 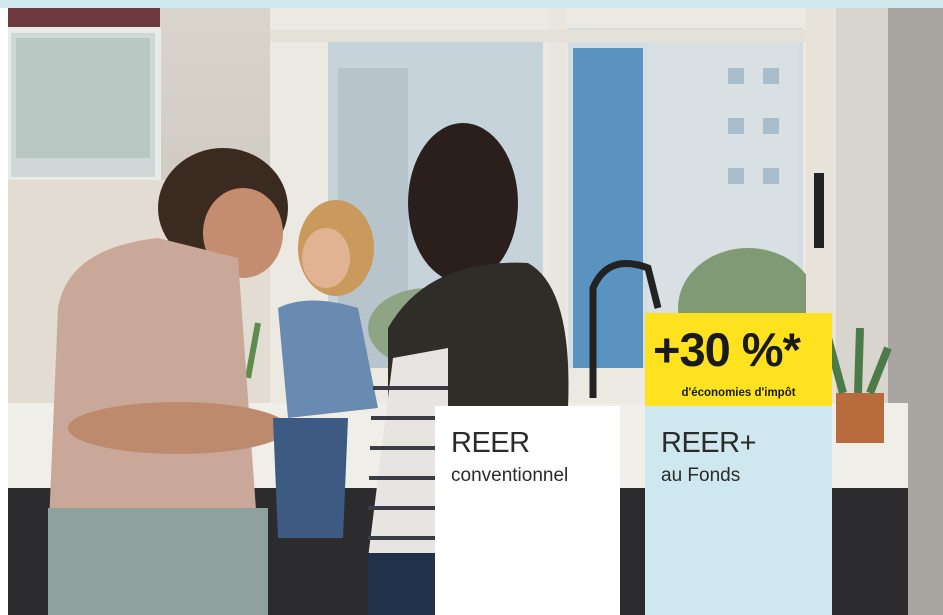 What do you see at coordinates (490, 443) in the screenshot?
I see `card-title: REER` at bounding box center [490, 443].